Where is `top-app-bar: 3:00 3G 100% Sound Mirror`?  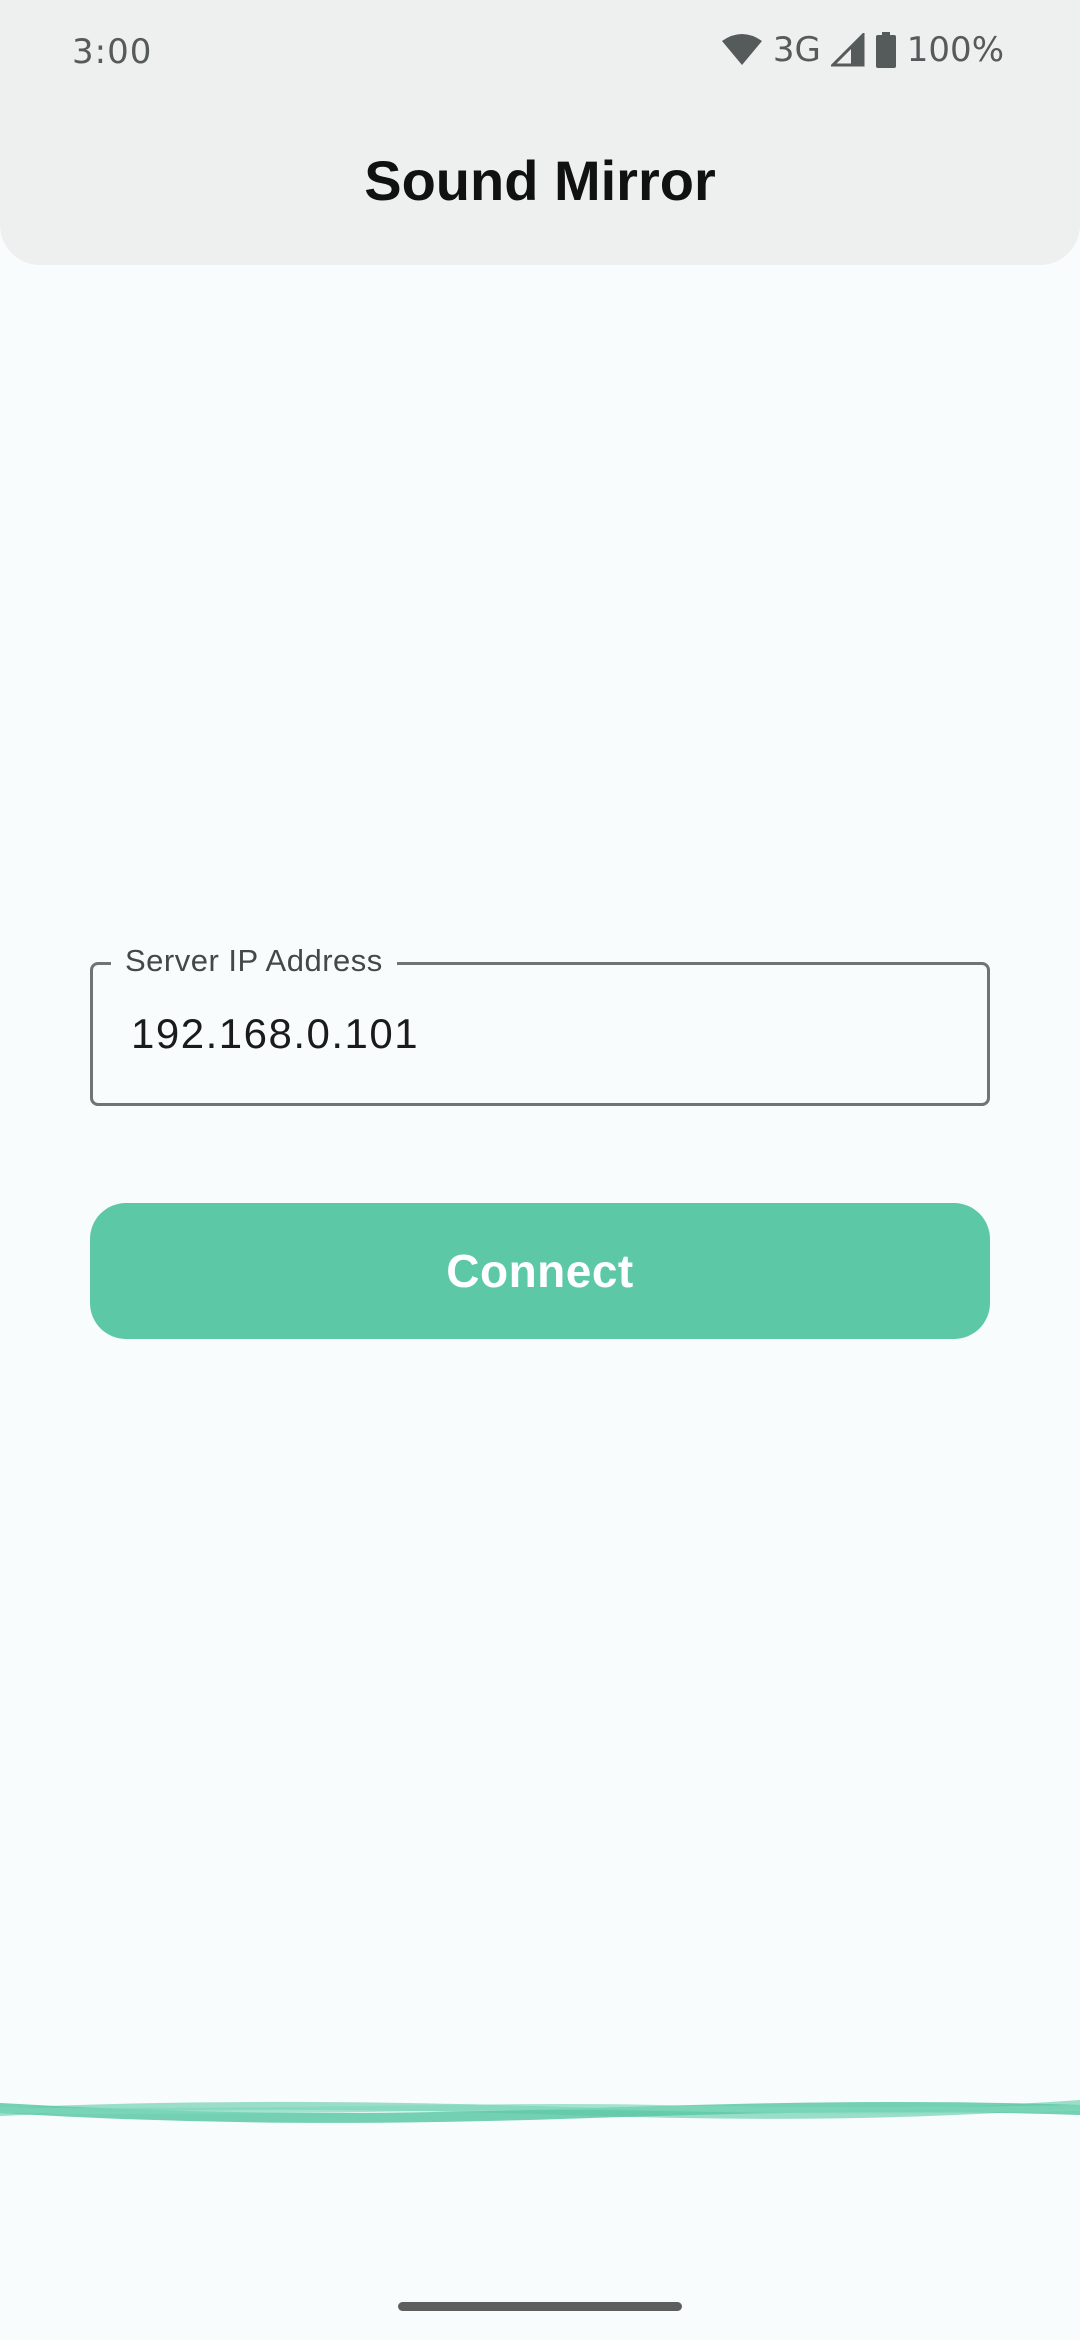 top-app-bar: 3:00 3G 100% Sound Mirror is located at coordinates (540, 132).